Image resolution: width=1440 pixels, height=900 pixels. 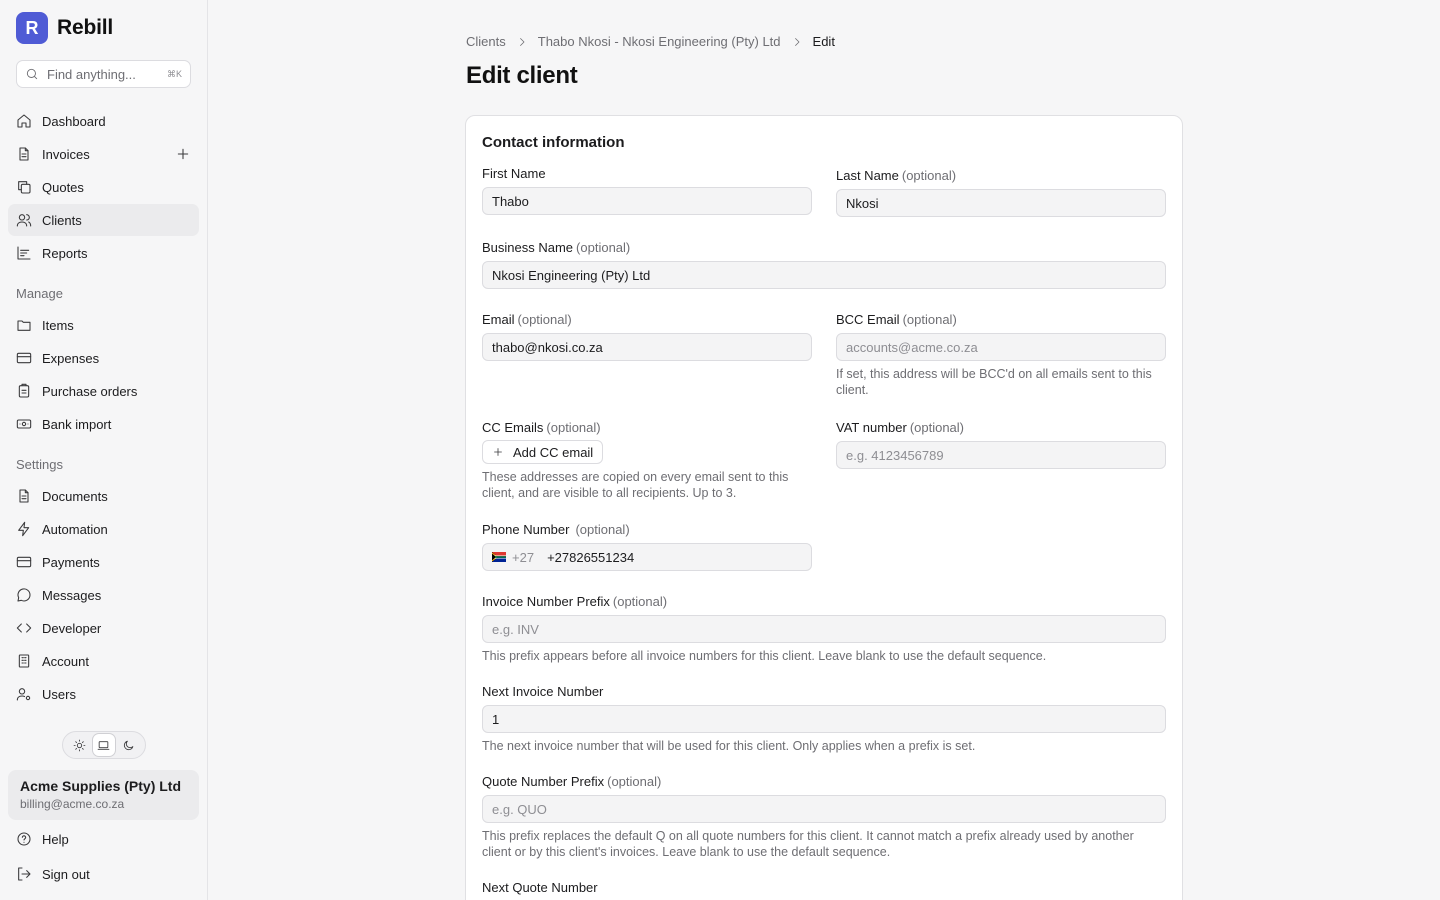 I want to click on business-name-input: Nkosi Engineering (Pty) Ltd, so click(x=824, y=275).